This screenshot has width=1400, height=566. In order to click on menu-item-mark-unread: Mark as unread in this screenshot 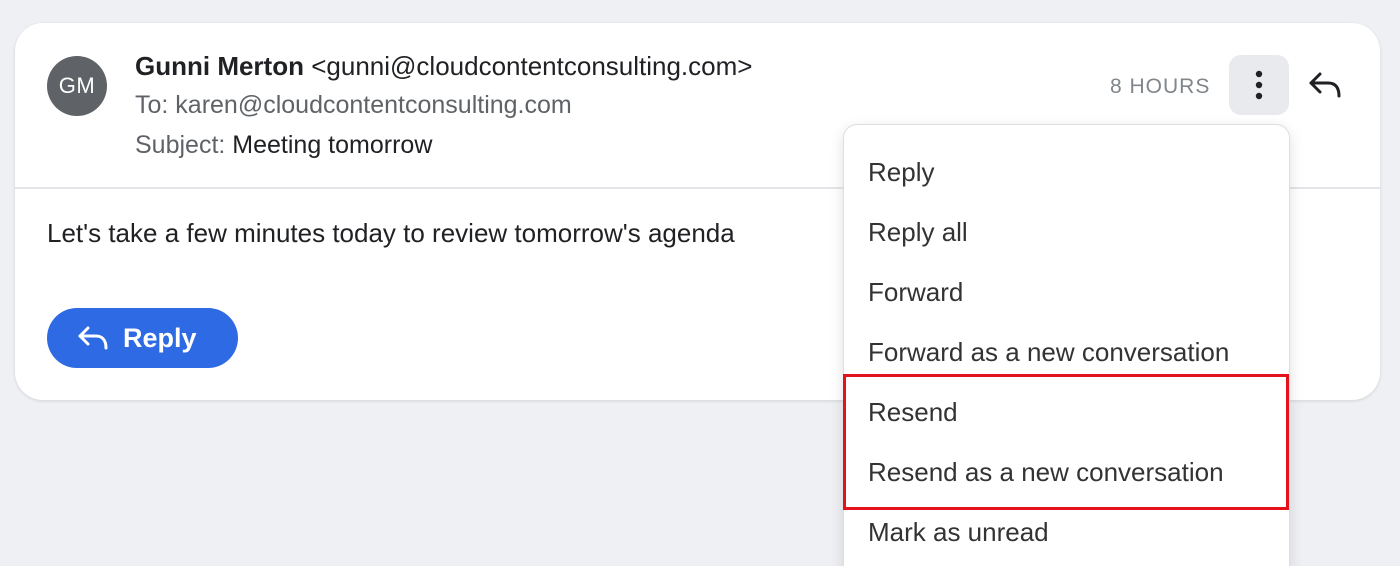, I will do `click(1066, 532)`.